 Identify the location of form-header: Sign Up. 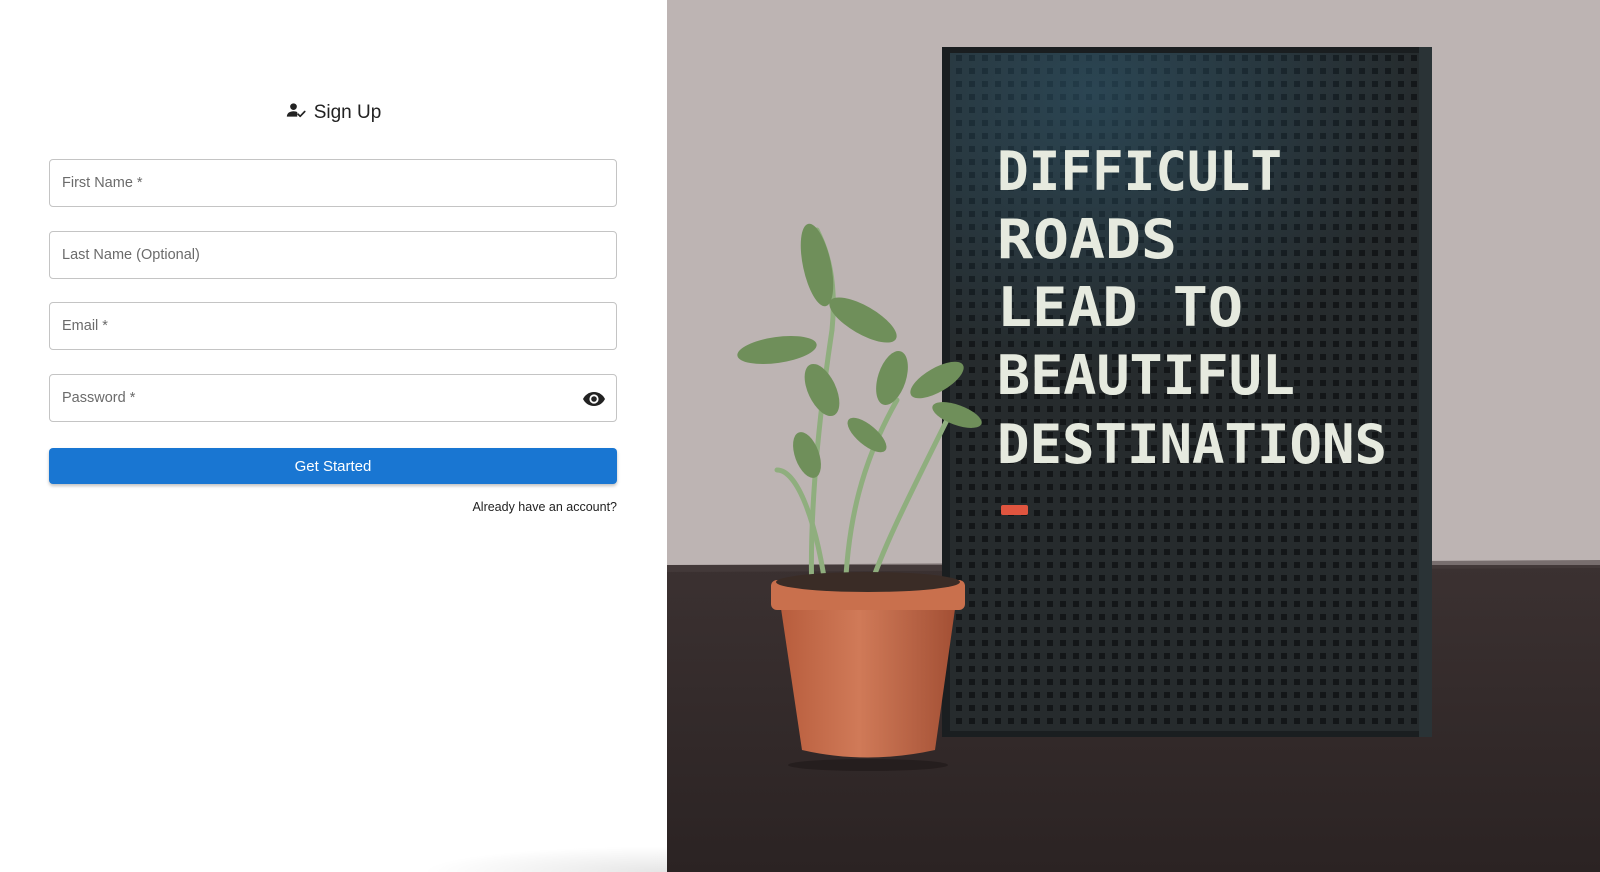
(333, 113).